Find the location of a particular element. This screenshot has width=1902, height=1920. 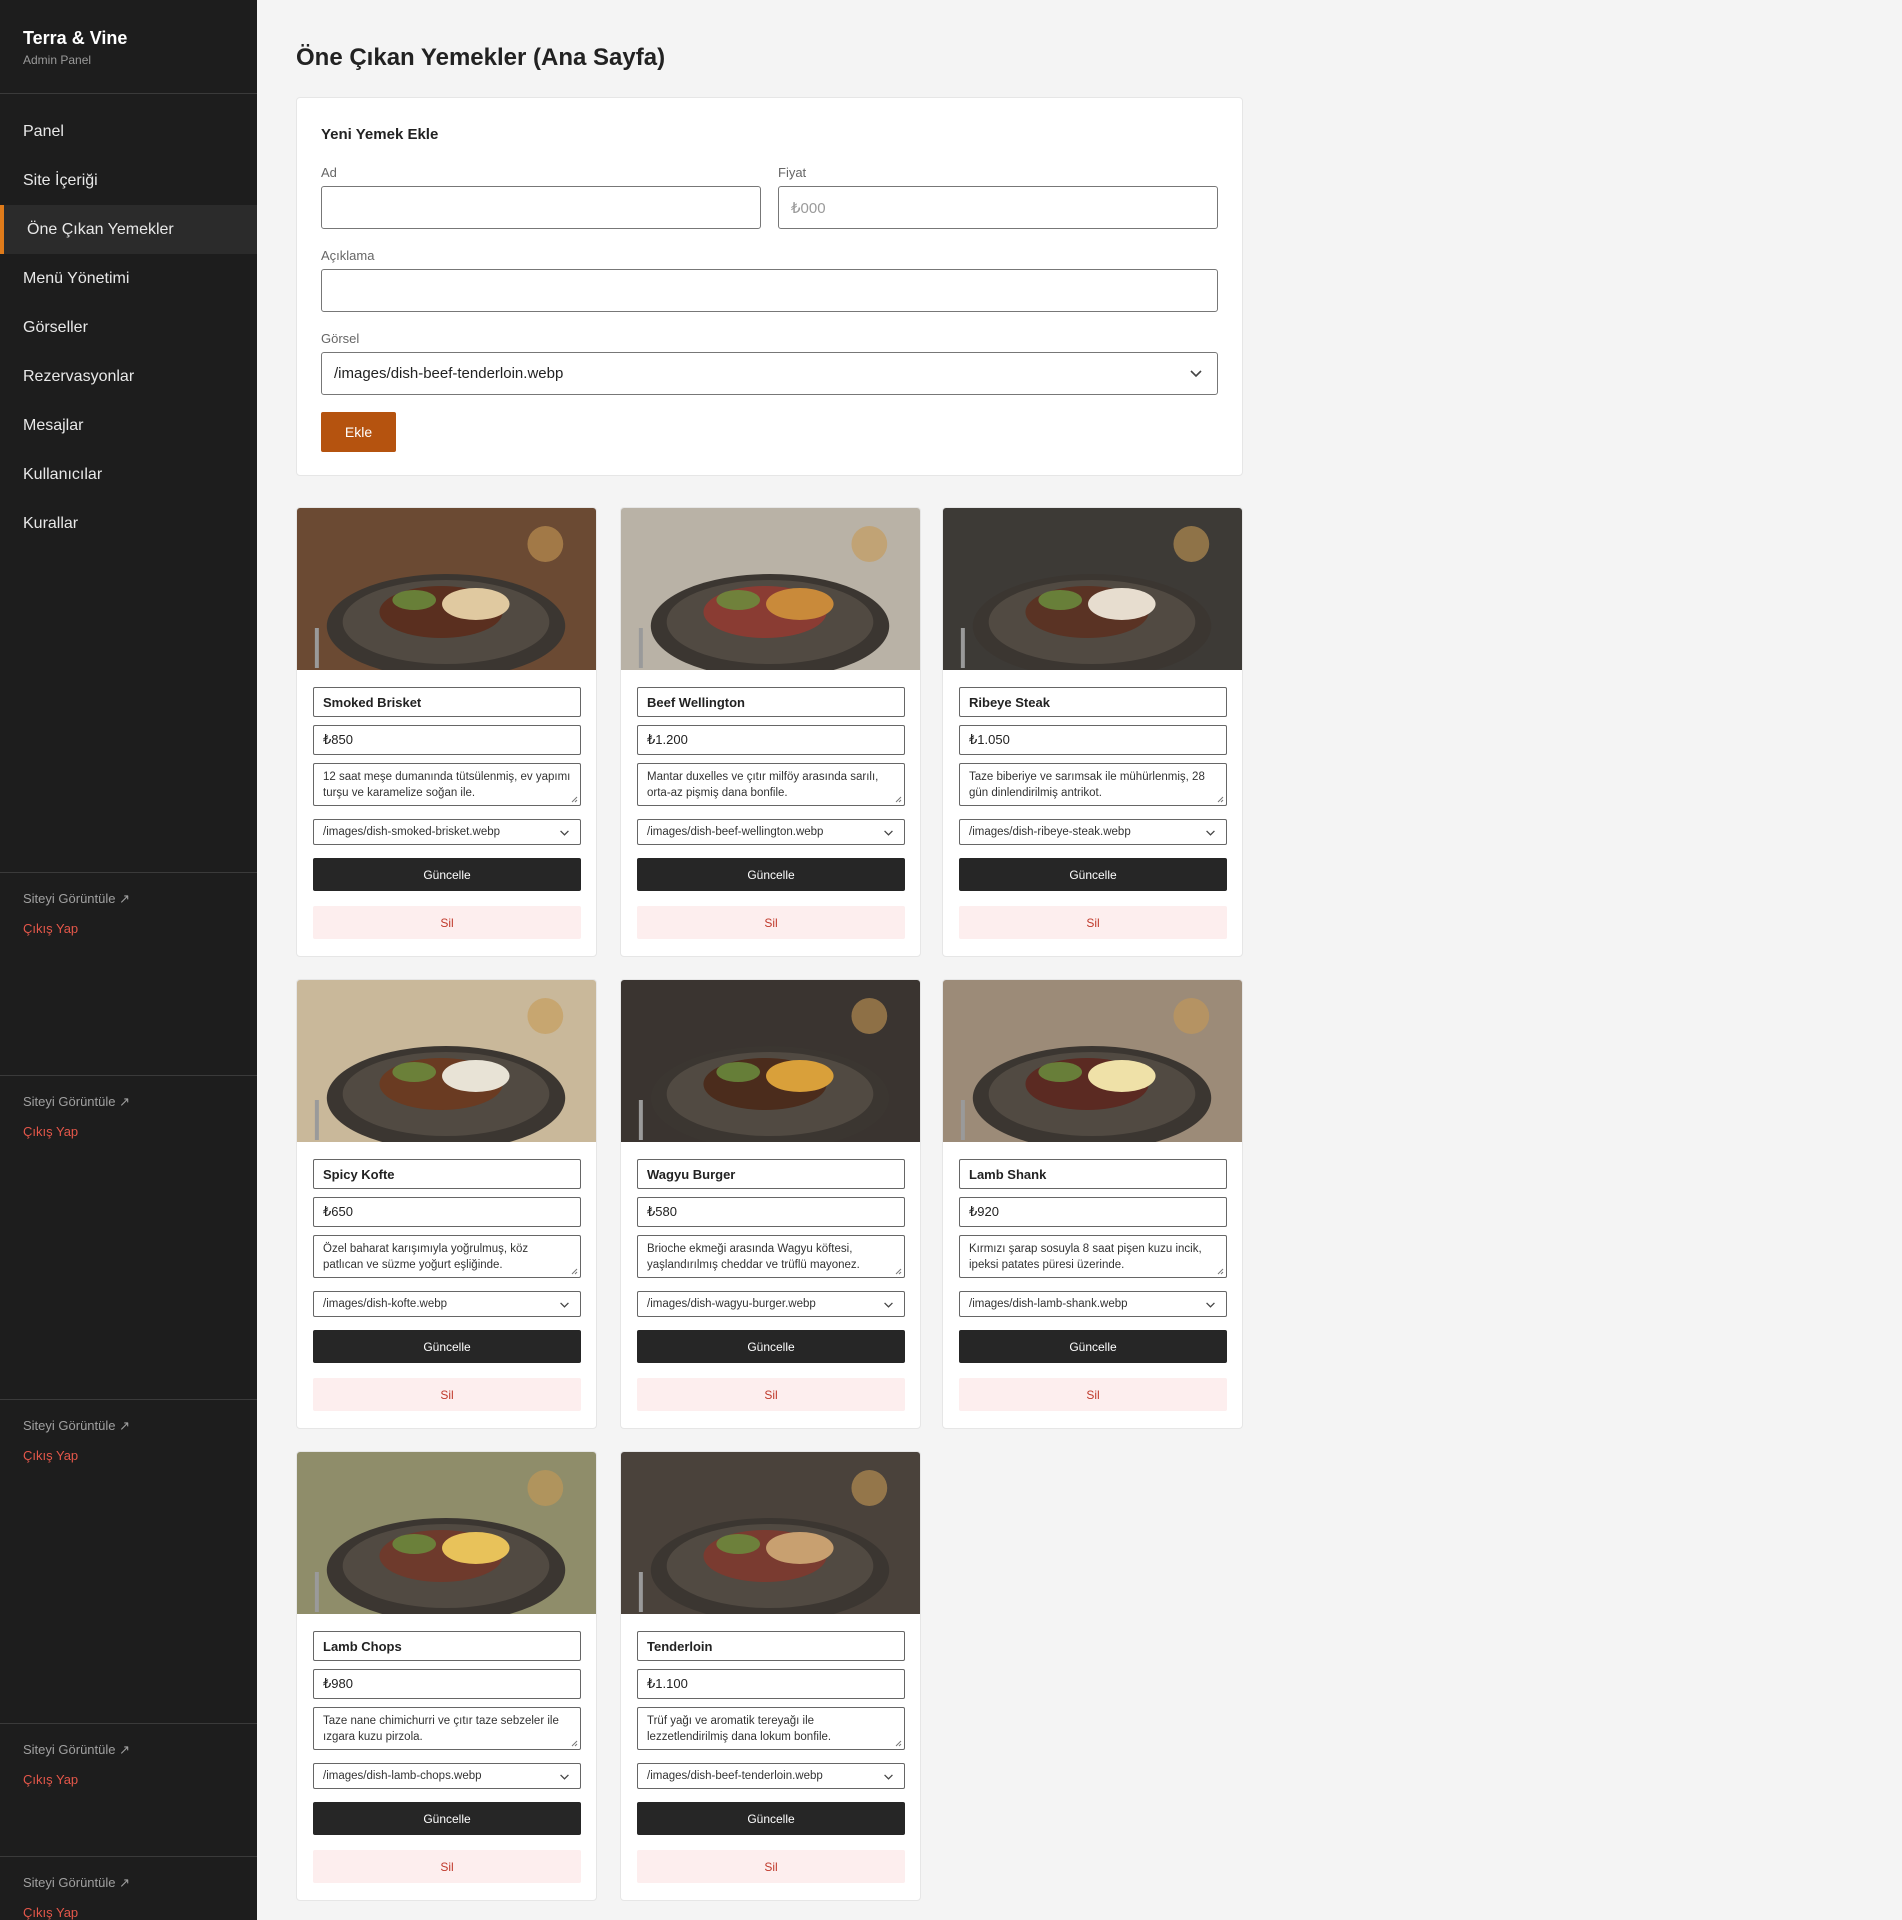

dish-name-input: Tenderloin is located at coordinates (771, 1646).